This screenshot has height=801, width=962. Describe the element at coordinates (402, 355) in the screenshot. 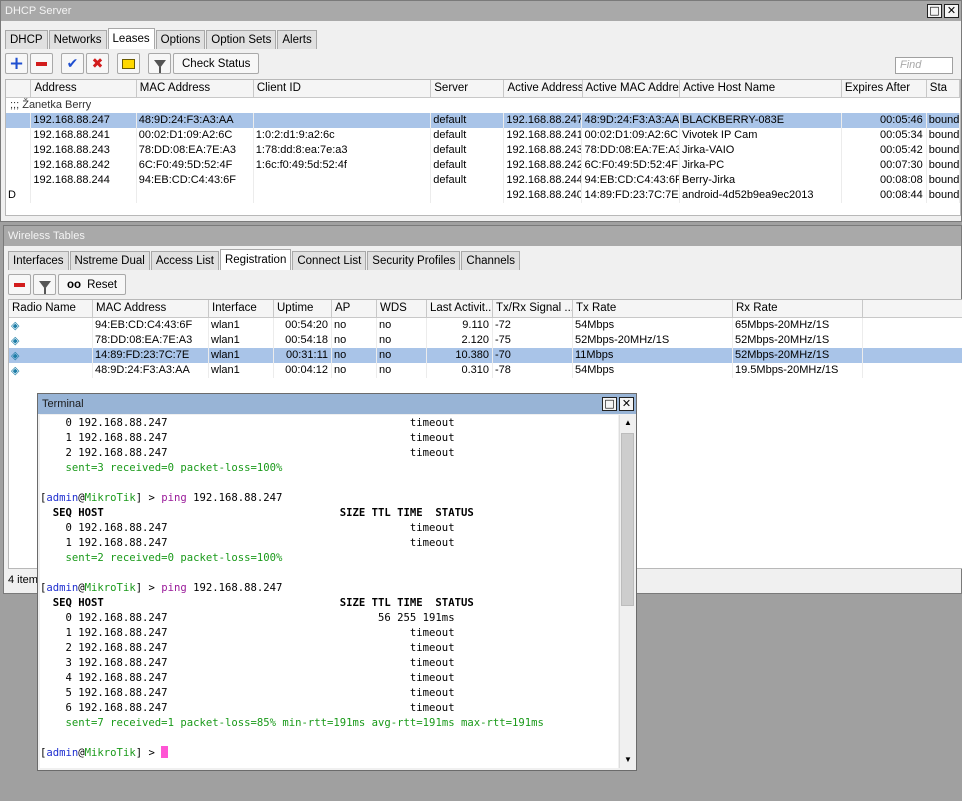

I see `reg-wds: no` at that location.